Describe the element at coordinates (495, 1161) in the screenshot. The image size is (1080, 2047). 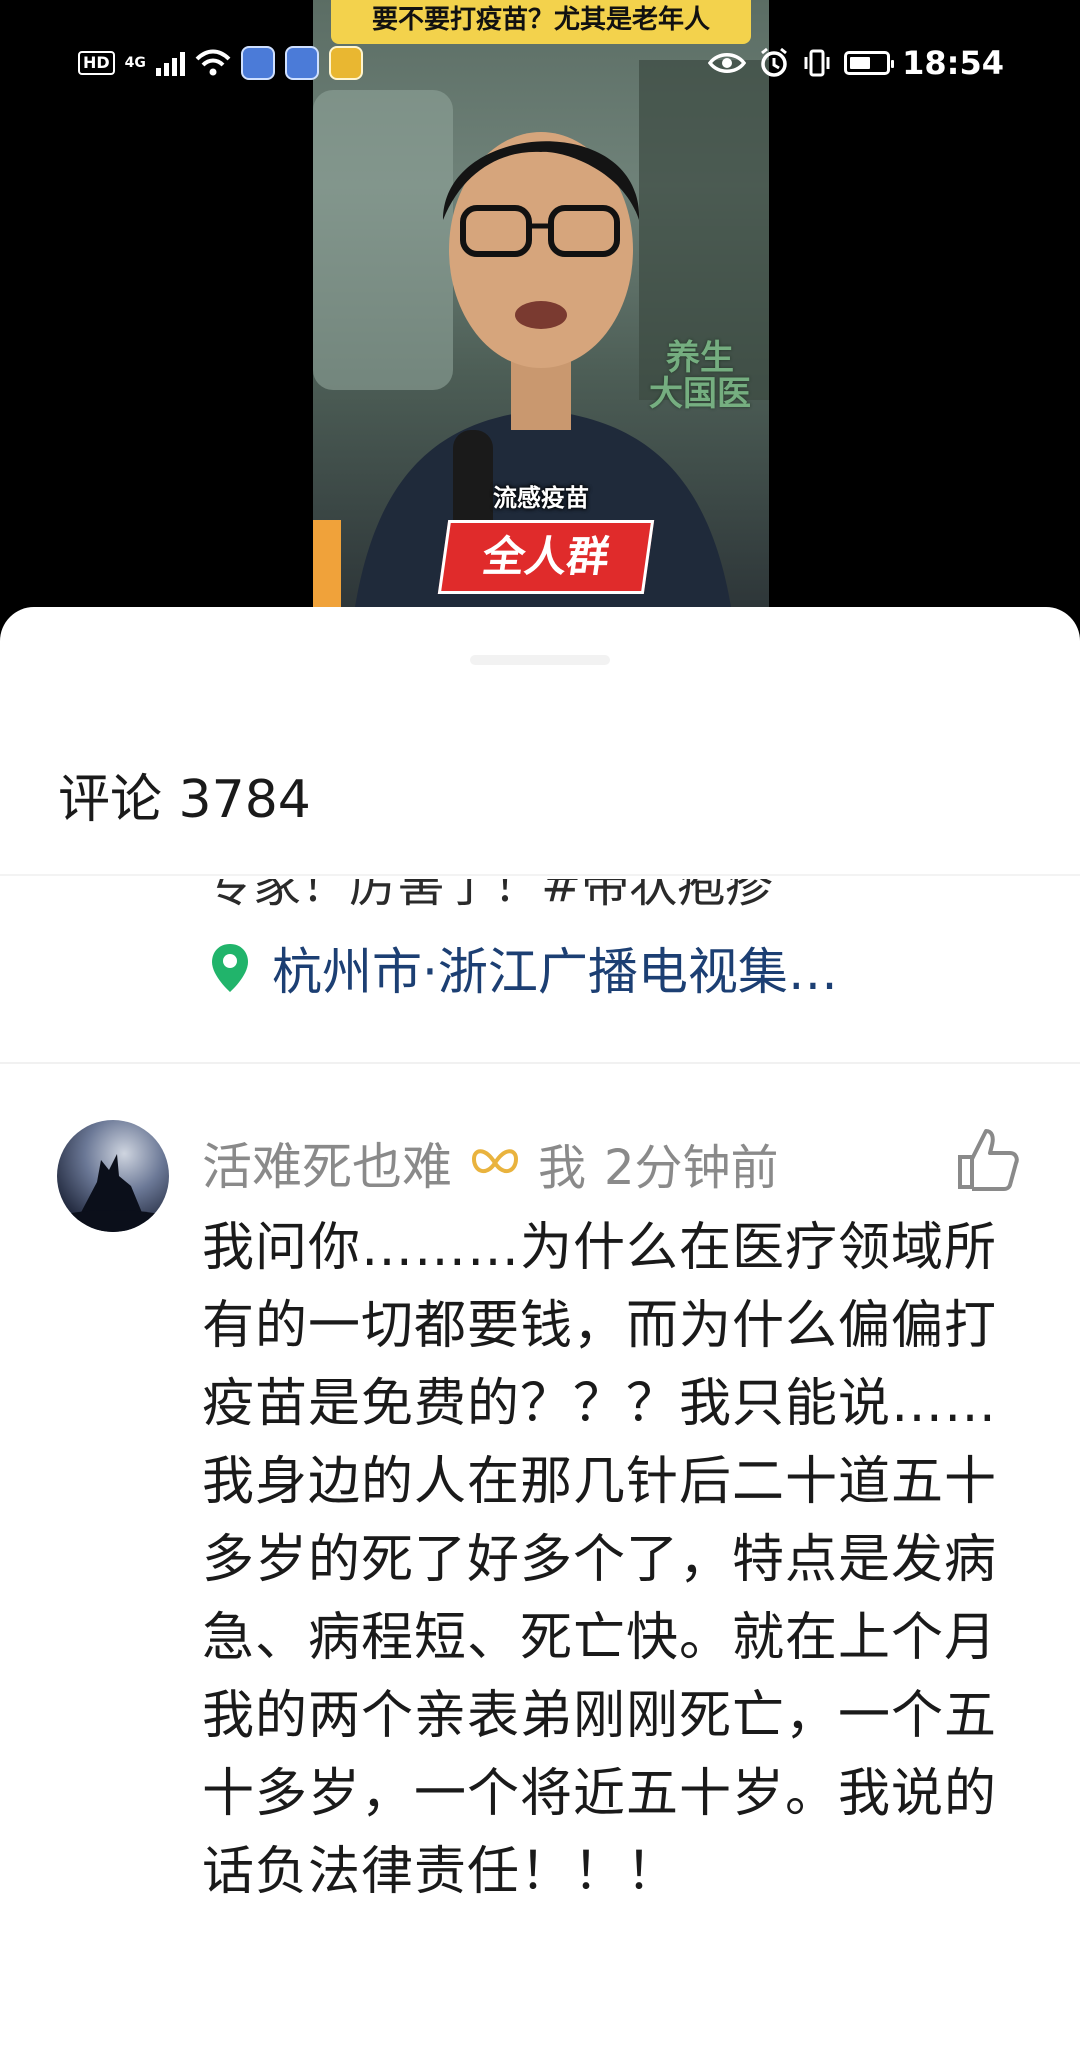
I see `fan-badge-icon` at that location.